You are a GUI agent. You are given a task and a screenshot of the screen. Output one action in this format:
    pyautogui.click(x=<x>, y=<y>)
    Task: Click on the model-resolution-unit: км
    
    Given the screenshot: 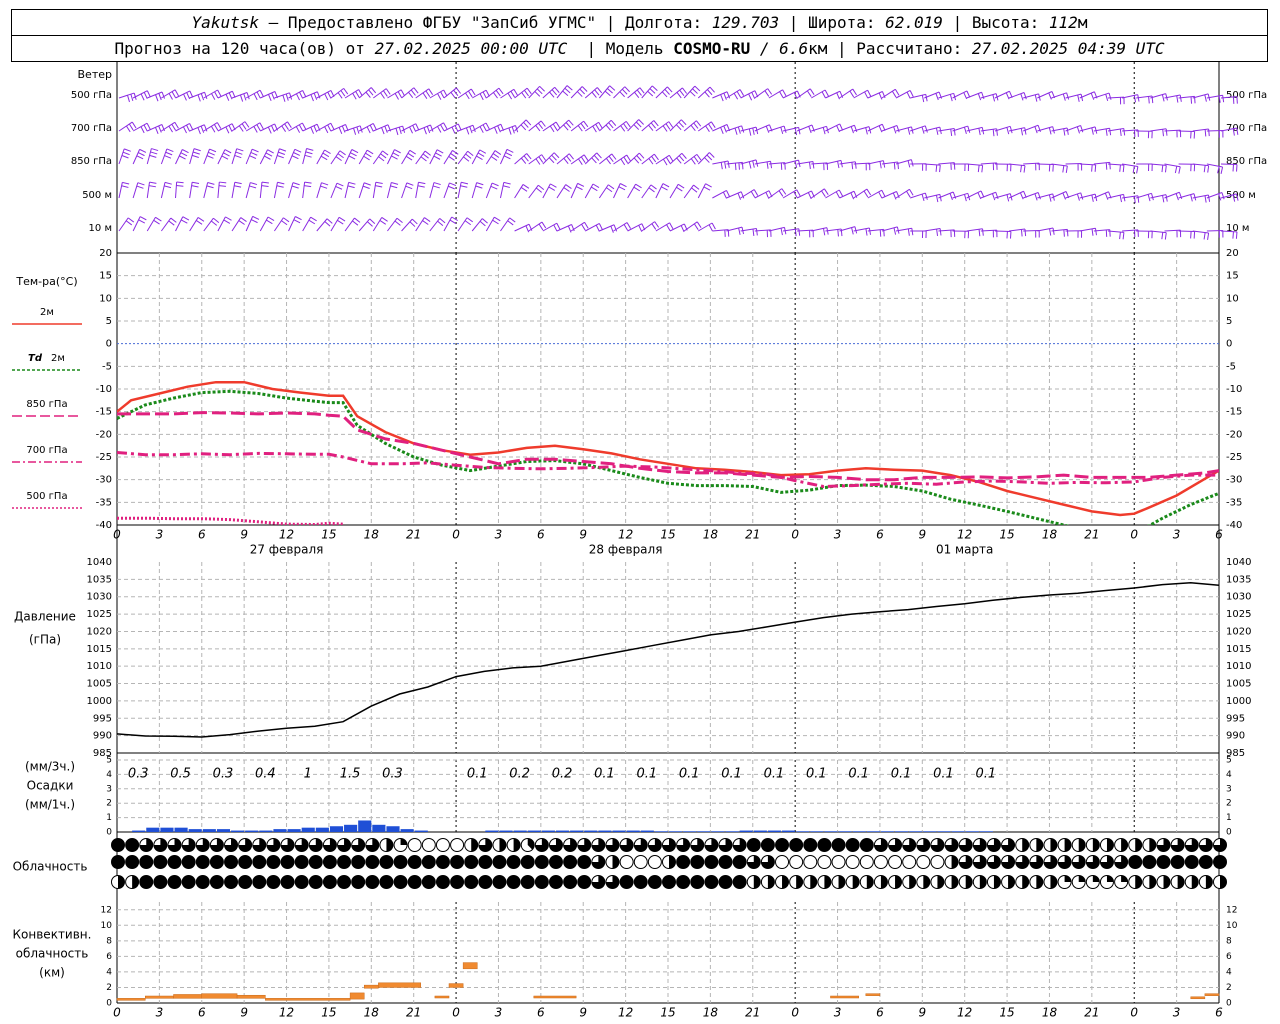 What is the action you would take?
    pyautogui.click(x=818, y=48)
    